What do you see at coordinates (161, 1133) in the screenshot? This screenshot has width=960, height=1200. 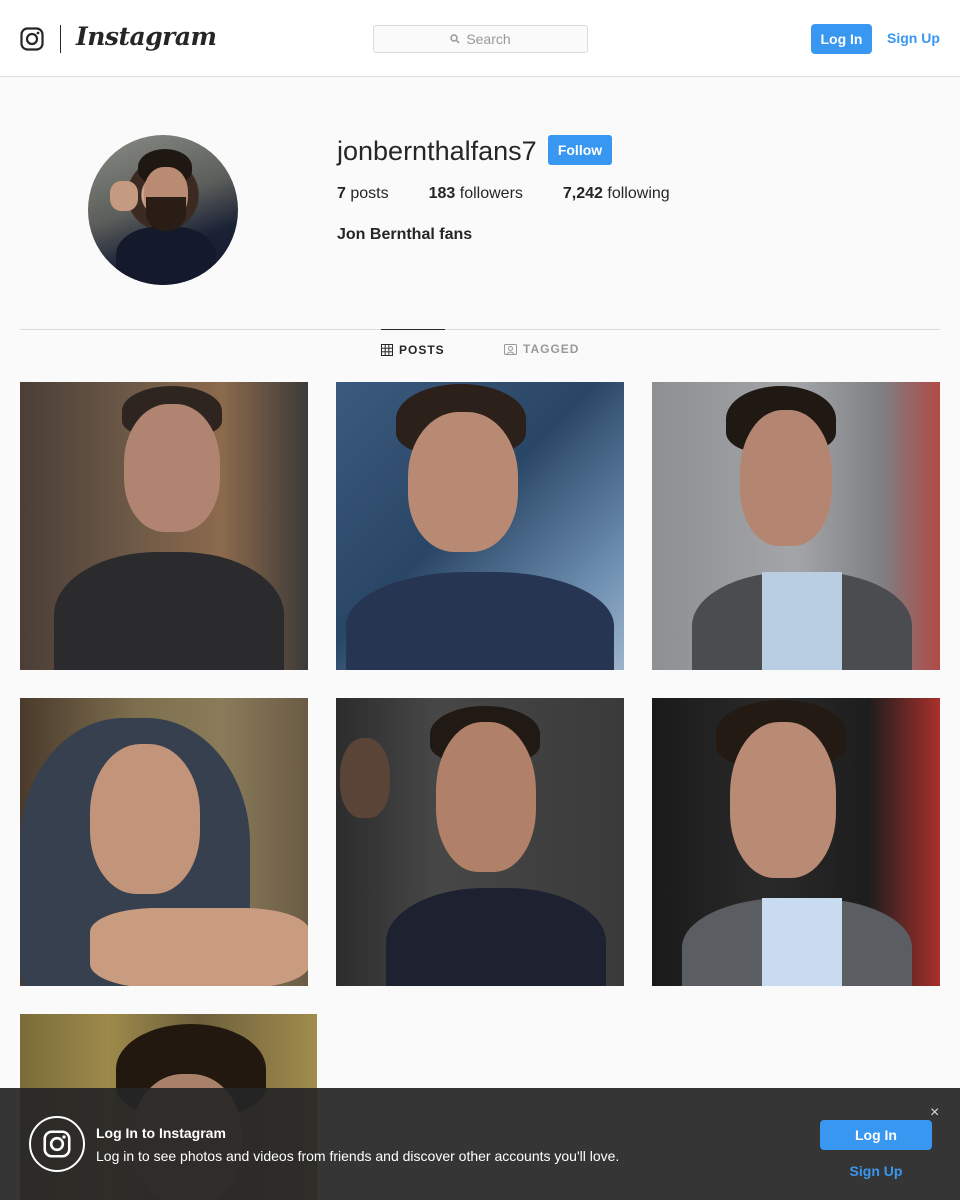 I see `banner-title: Log In to Instagram` at bounding box center [161, 1133].